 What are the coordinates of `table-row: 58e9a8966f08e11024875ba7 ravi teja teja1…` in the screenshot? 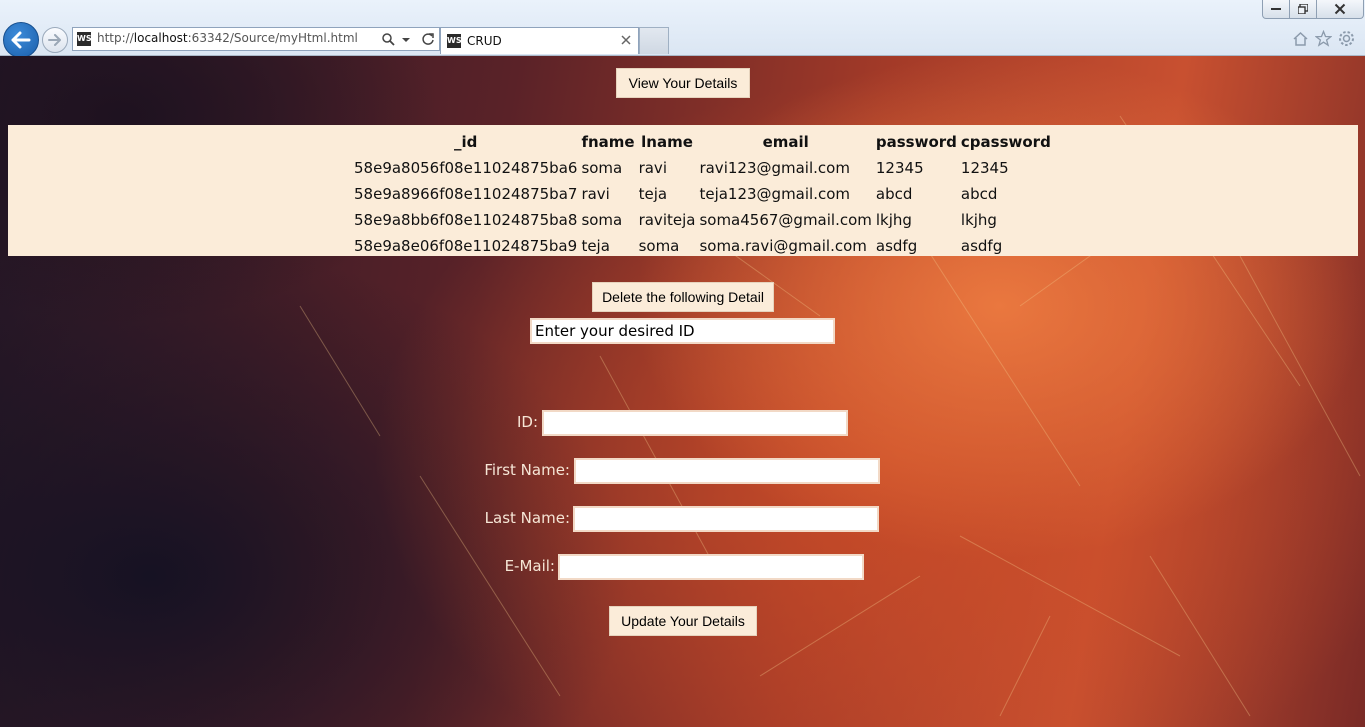 It's located at (702, 194).